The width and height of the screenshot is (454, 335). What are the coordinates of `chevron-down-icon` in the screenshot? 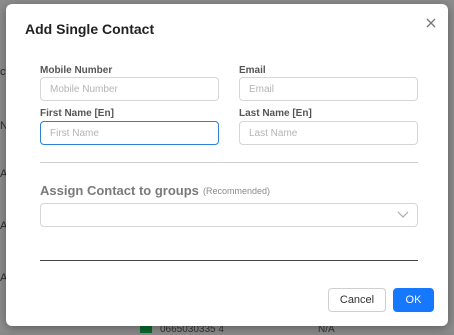 It's located at (403, 214).